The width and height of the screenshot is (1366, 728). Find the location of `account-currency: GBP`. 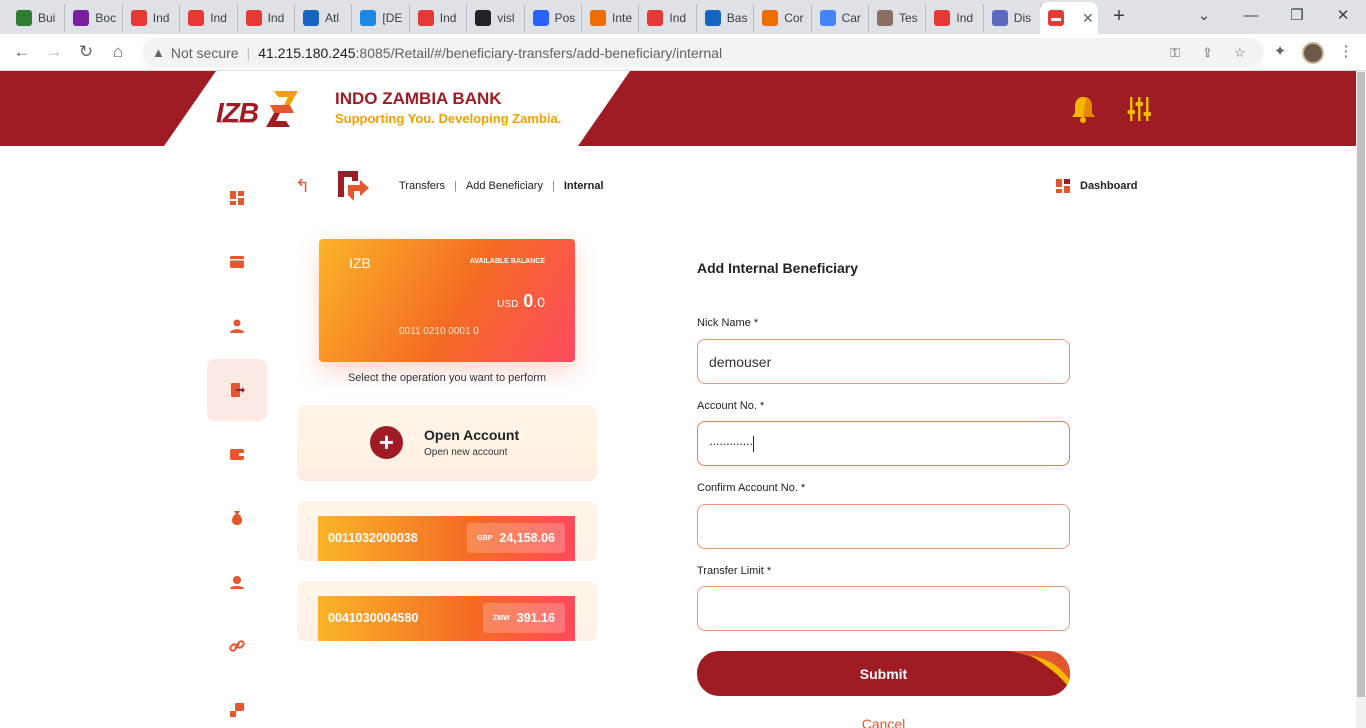

account-currency: GBP is located at coordinates (485, 538).